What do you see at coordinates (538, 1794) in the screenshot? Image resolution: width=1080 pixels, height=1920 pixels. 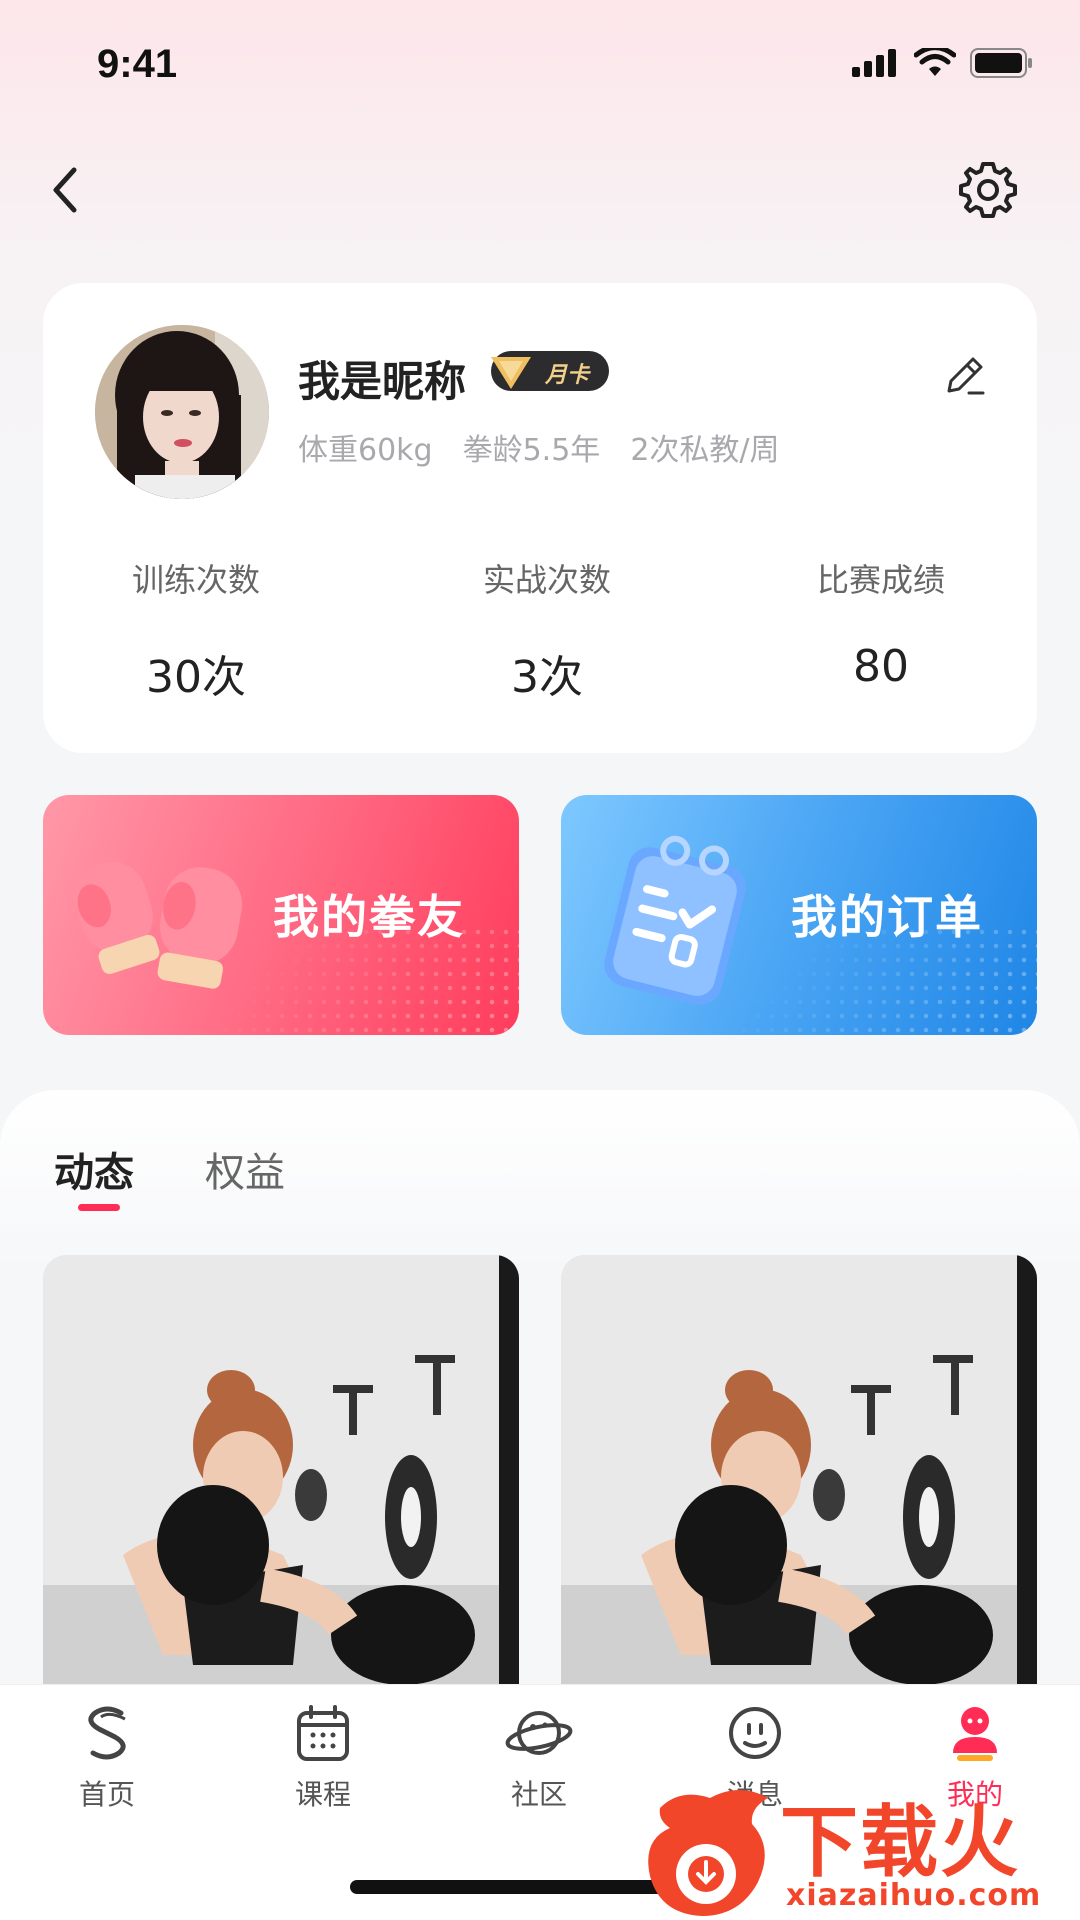 I see `tabbar-label: 社区` at bounding box center [538, 1794].